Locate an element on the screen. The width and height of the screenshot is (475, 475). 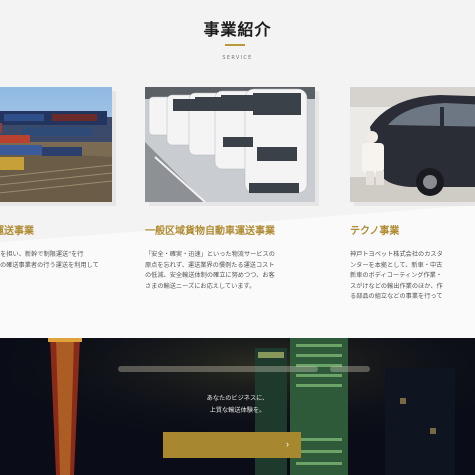
desc-line: 業を担い、新幹で制限運送"を行 is located at coordinates (42, 254).